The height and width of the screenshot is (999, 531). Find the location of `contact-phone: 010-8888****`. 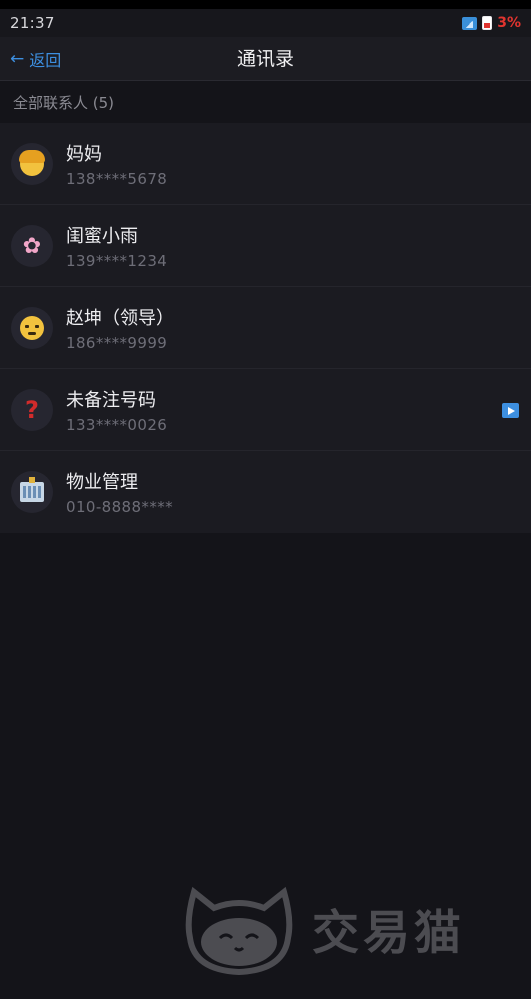

contact-phone: 010-8888**** is located at coordinates (120, 507).